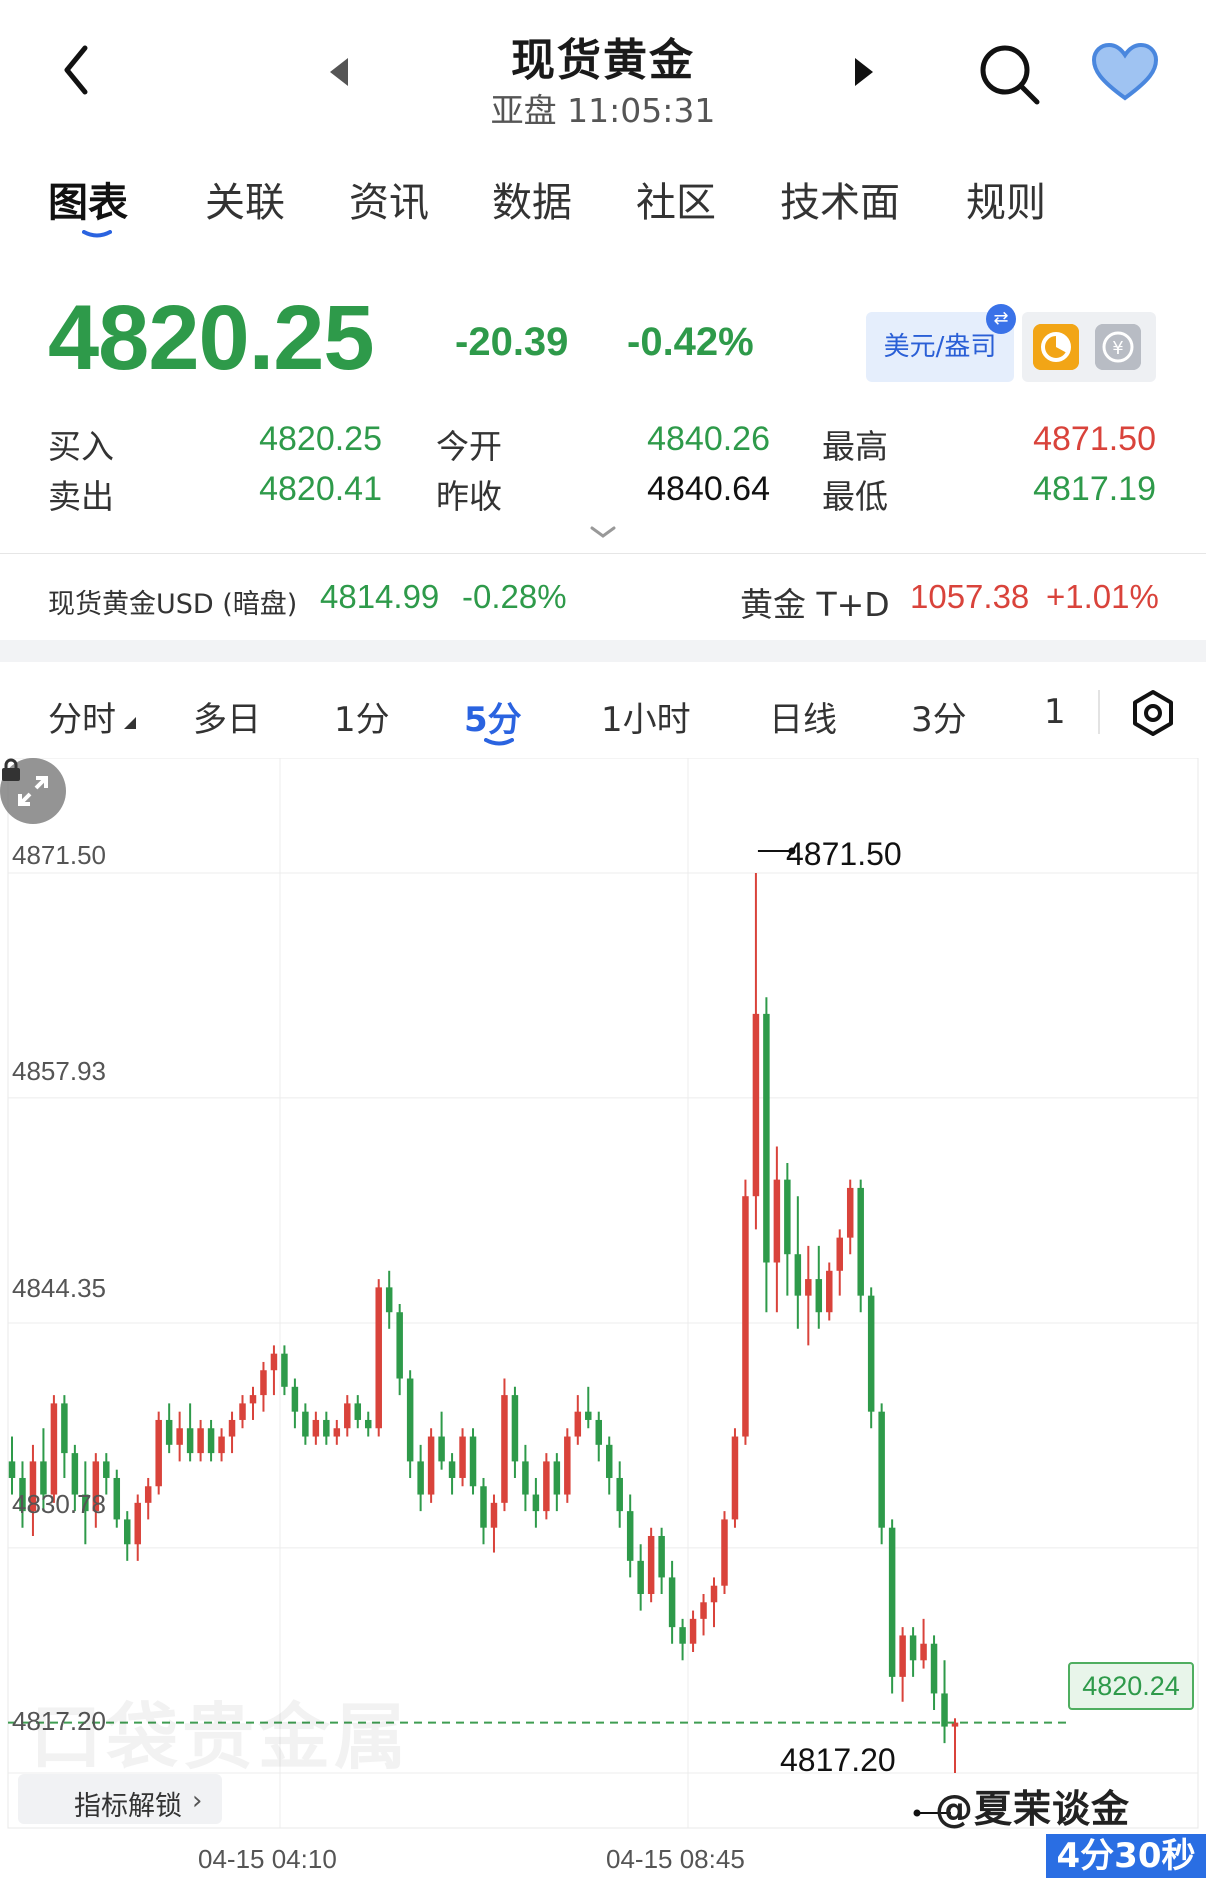  I want to click on search-icon, so click(1010, 75).